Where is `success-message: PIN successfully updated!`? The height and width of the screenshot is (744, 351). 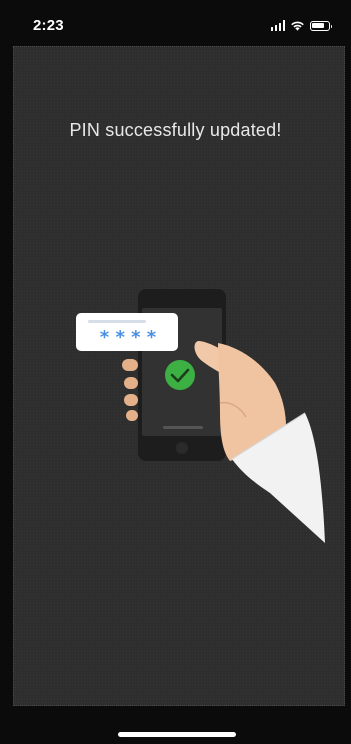
success-message: PIN successfully updated! is located at coordinates (175, 130).